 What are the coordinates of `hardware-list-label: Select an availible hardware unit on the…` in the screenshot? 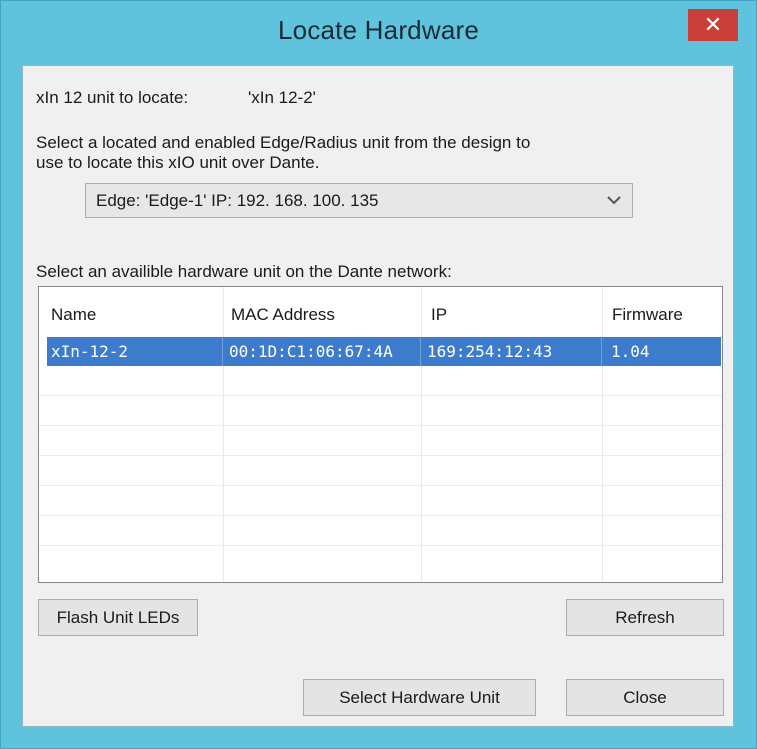 It's located at (244, 271).